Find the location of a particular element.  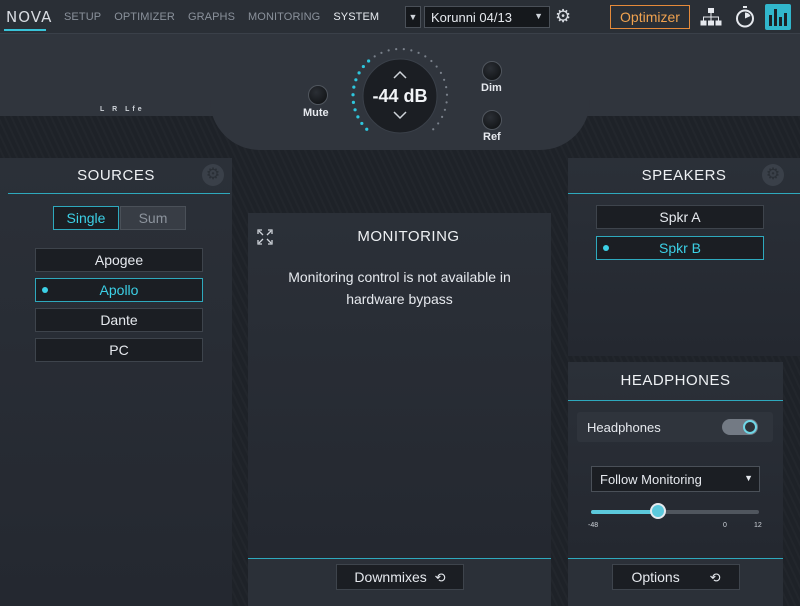

speaker-a: Spkr A is located at coordinates (680, 217).